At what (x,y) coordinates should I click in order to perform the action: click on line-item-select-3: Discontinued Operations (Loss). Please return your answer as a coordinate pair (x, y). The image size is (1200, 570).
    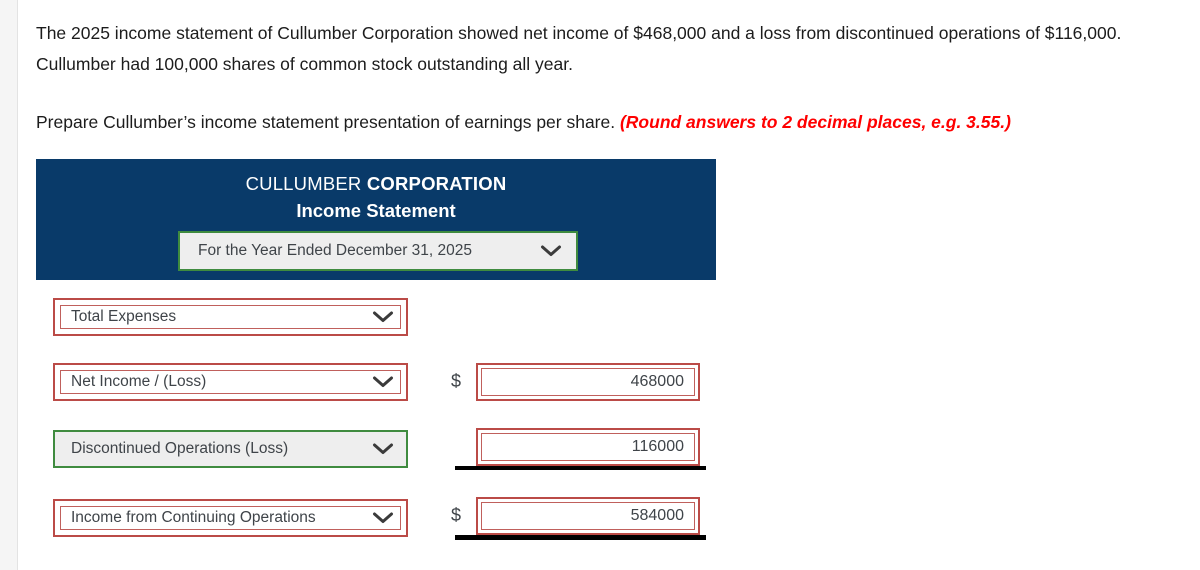
    Looking at the image, I should click on (230, 449).